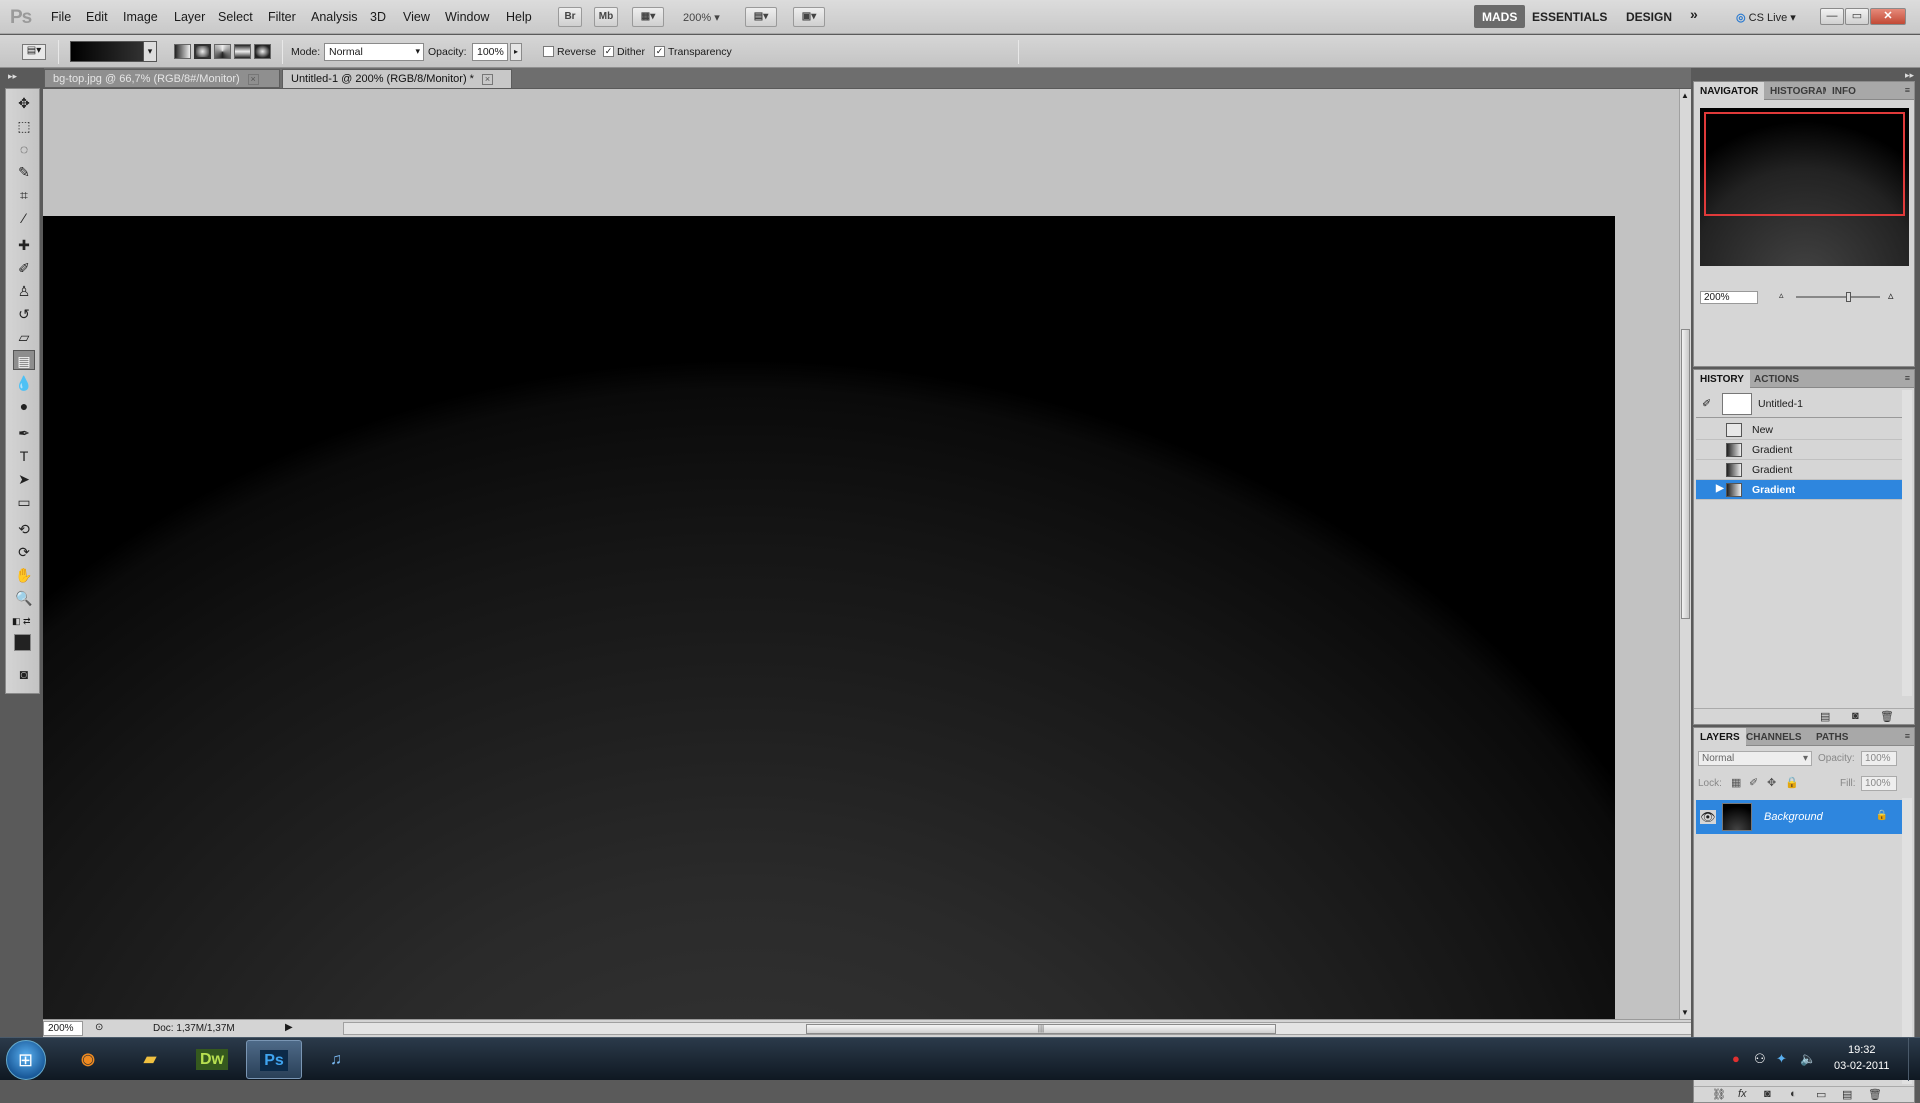 This screenshot has height=1103, width=1920. I want to click on tab-paths: PATHS, so click(1832, 737).